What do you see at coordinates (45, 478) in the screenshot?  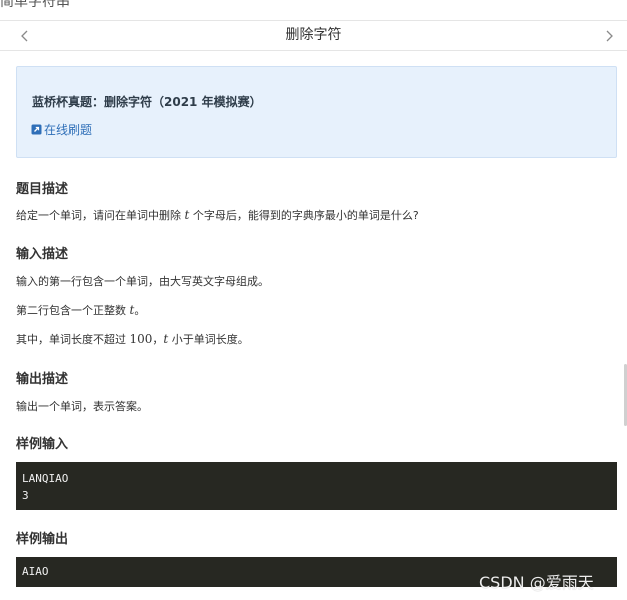 I see `code-line: LANQIAO` at bounding box center [45, 478].